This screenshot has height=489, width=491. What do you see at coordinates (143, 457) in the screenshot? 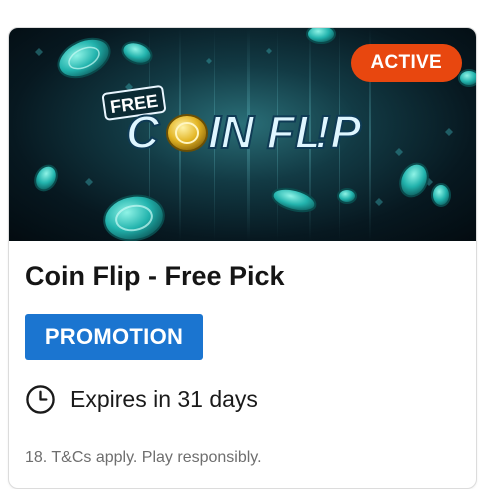
I see `disclaimer-text: 18. T&Cs apply. Play responsibly.` at bounding box center [143, 457].